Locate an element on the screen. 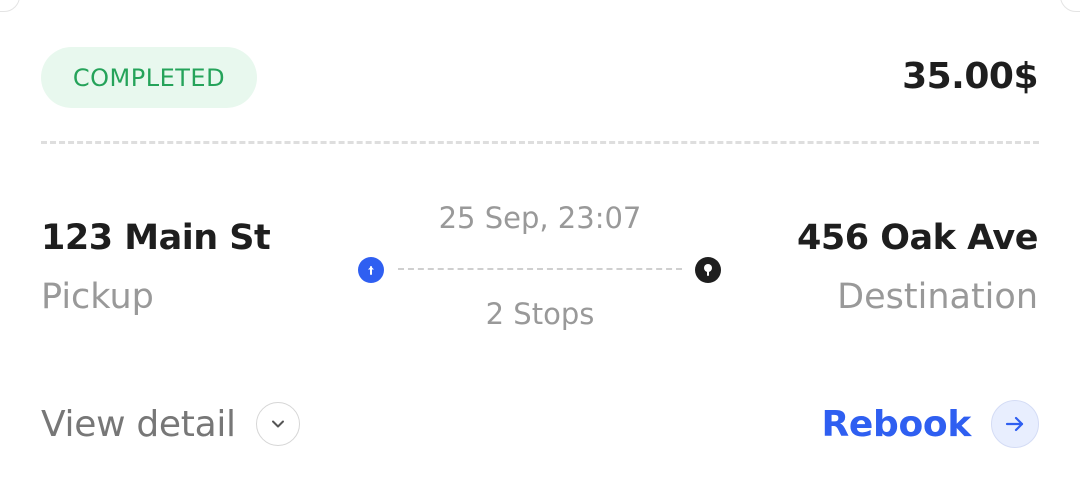  rebook-button: Rebook is located at coordinates (930, 424).